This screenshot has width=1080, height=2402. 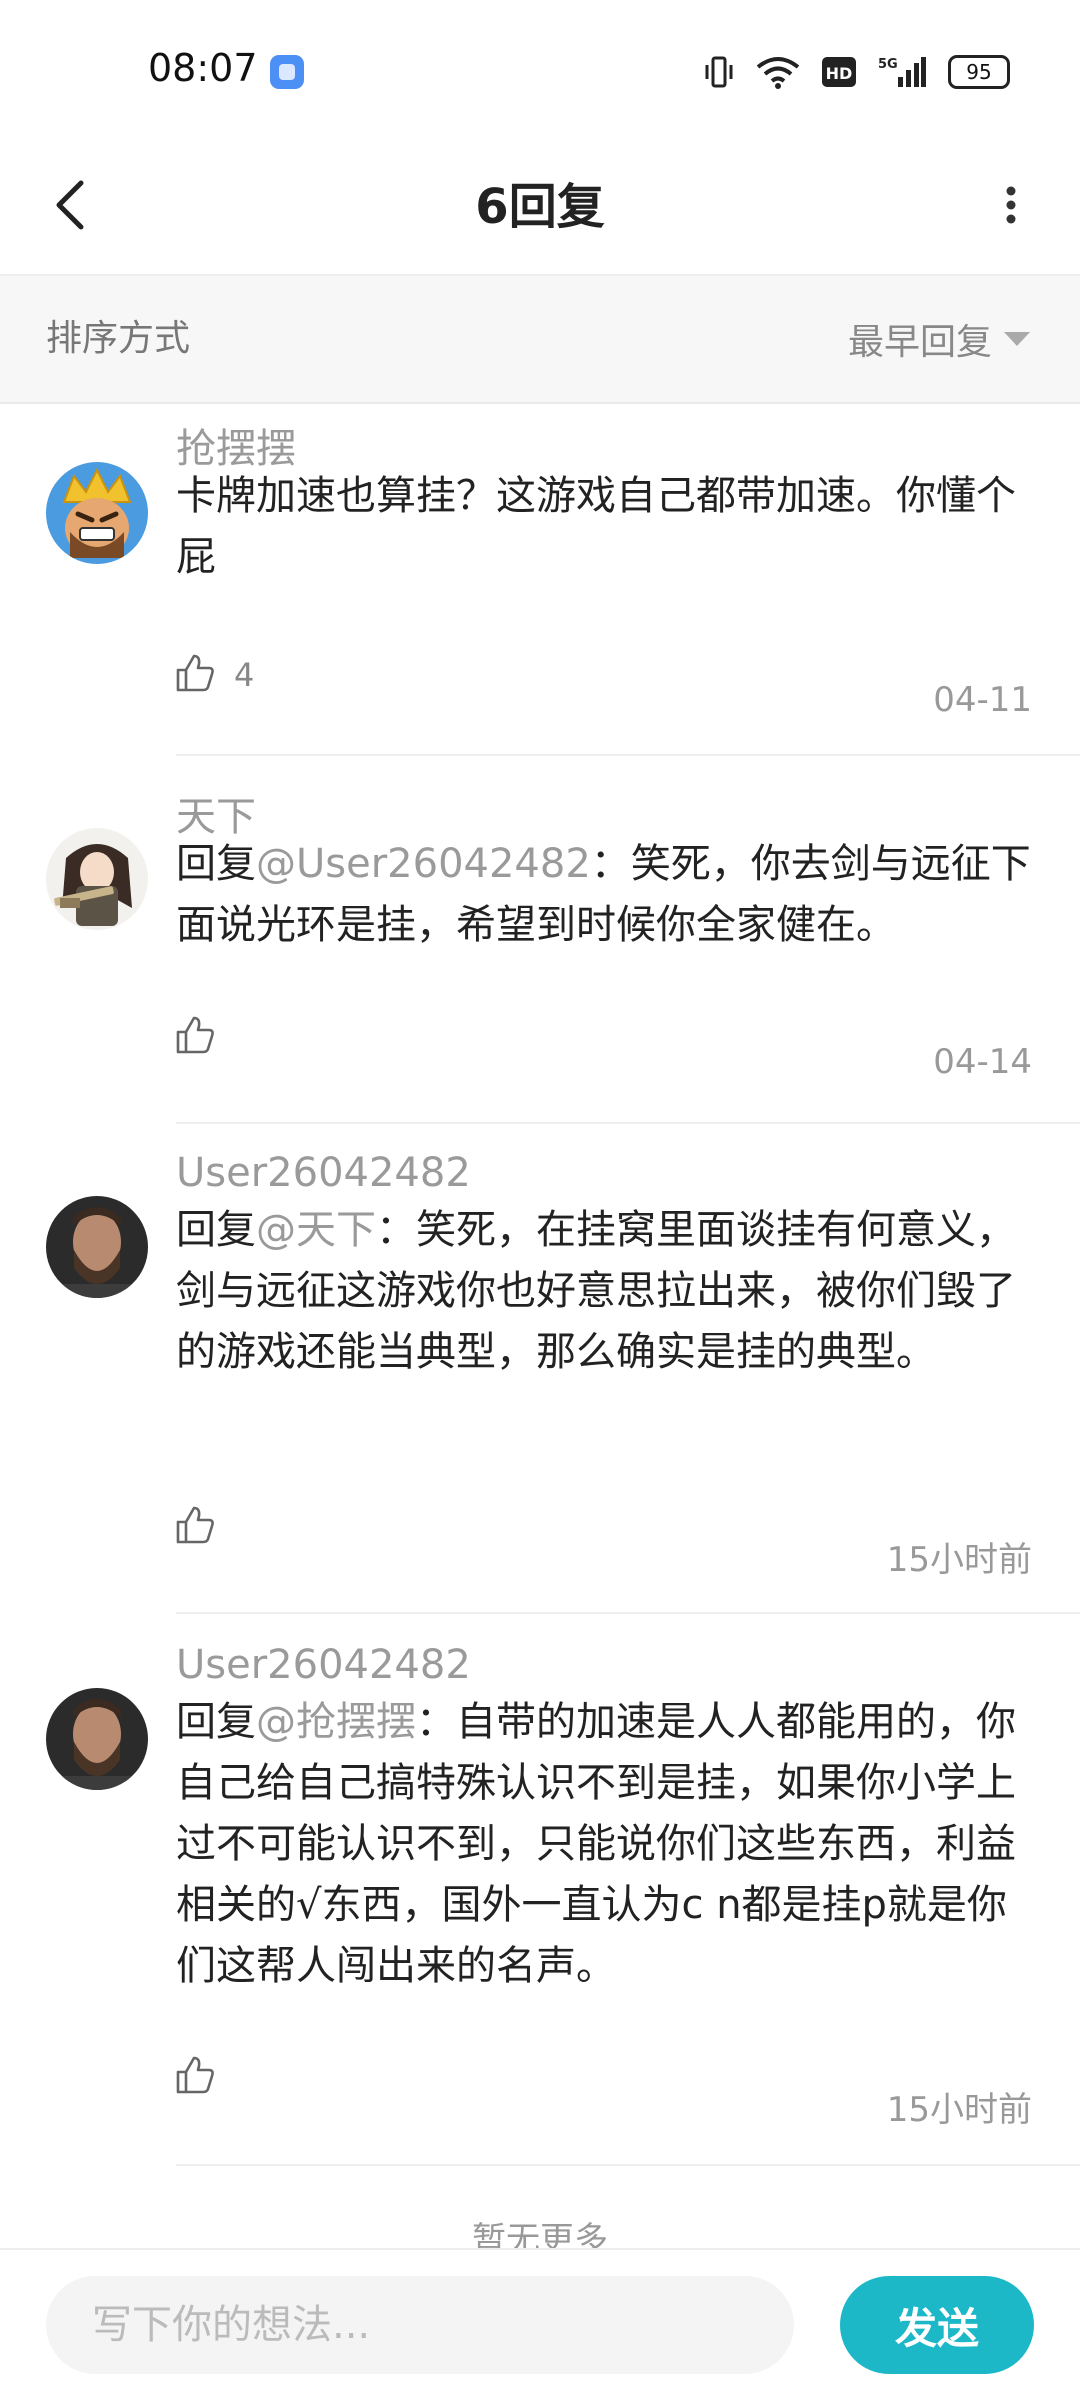 What do you see at coordinates (979, 72) in the screenshot?
I see `battery-icon: 95` at bounding box center [979, 72].